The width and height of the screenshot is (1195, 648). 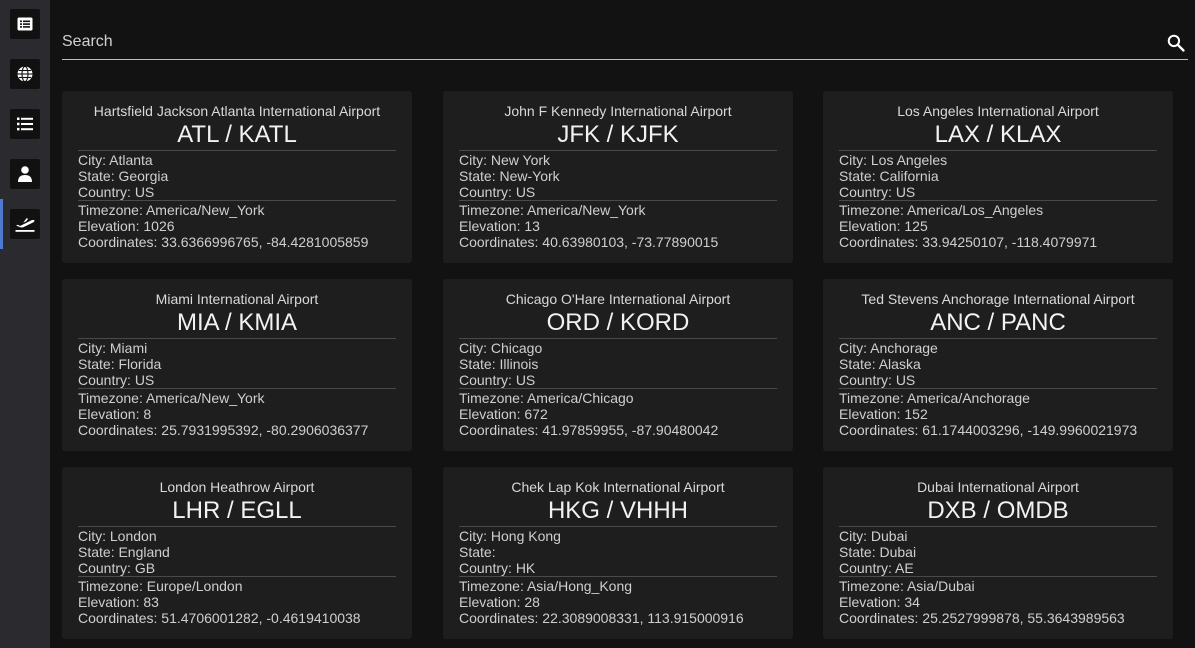 What do you see at coordinates (1176, 43) in the screenshot?
I see `search-icon` at bounding box center [1176, 43].